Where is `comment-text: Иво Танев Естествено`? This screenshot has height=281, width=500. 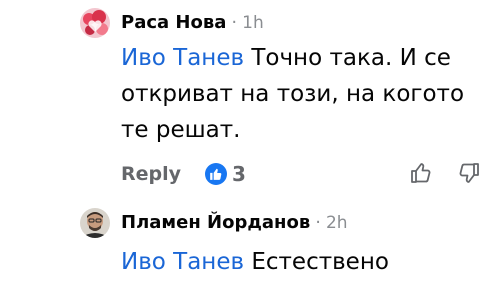 comment-text: Иво Танев Естествено is located at coordinates (301, 262).